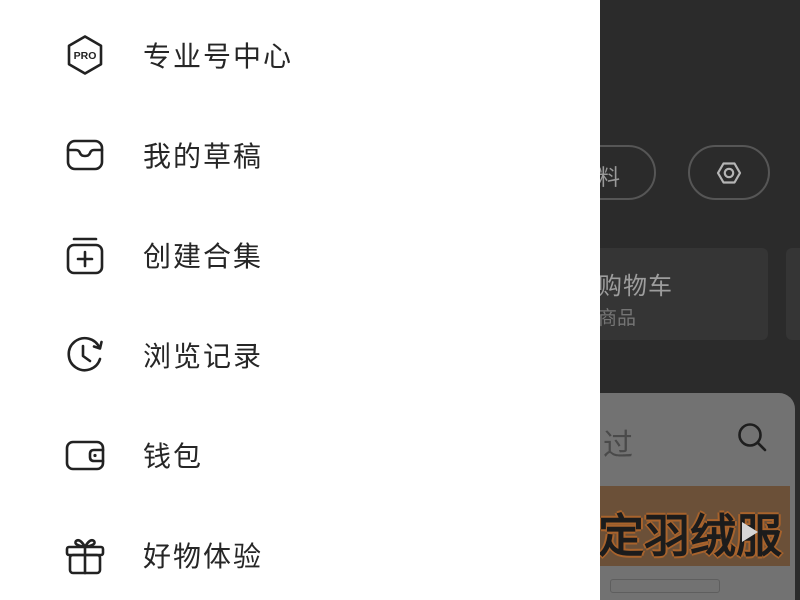 The image size is (800, 600). I want to click on gift-icon, so click(85, 555).